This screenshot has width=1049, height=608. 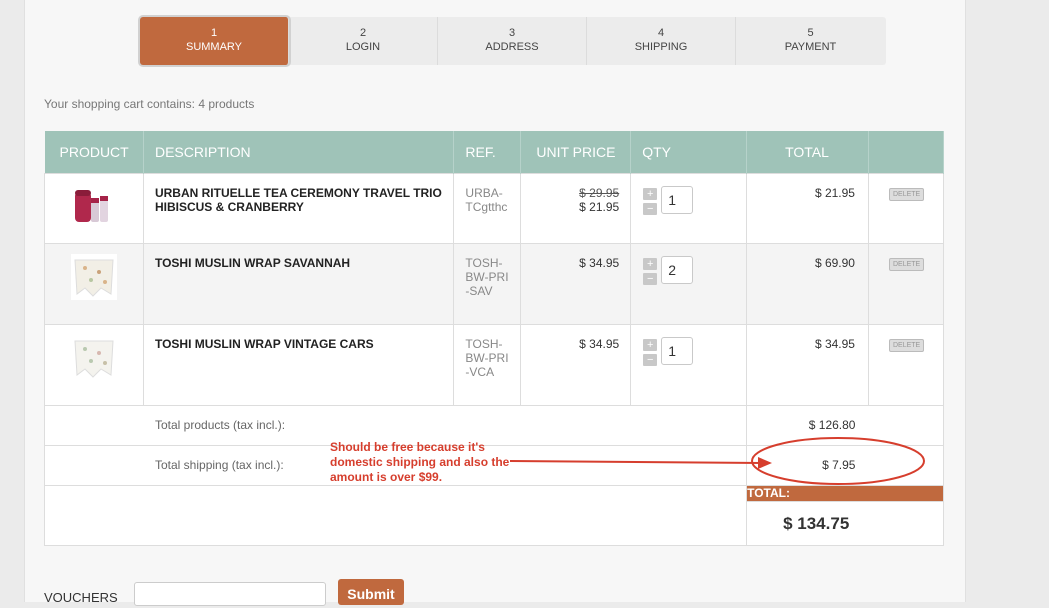 What do you see at coordinates (689, 152) in the screenshot?
I see `col-qty: QTY` at bounding box center [689, 152].